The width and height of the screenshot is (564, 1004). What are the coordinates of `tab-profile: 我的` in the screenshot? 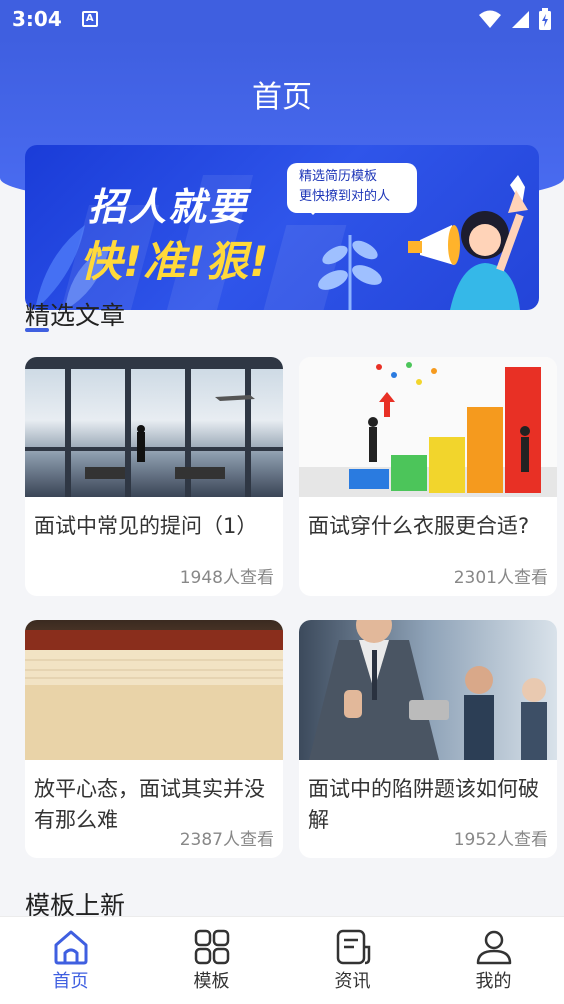 It's located at (493, 960).